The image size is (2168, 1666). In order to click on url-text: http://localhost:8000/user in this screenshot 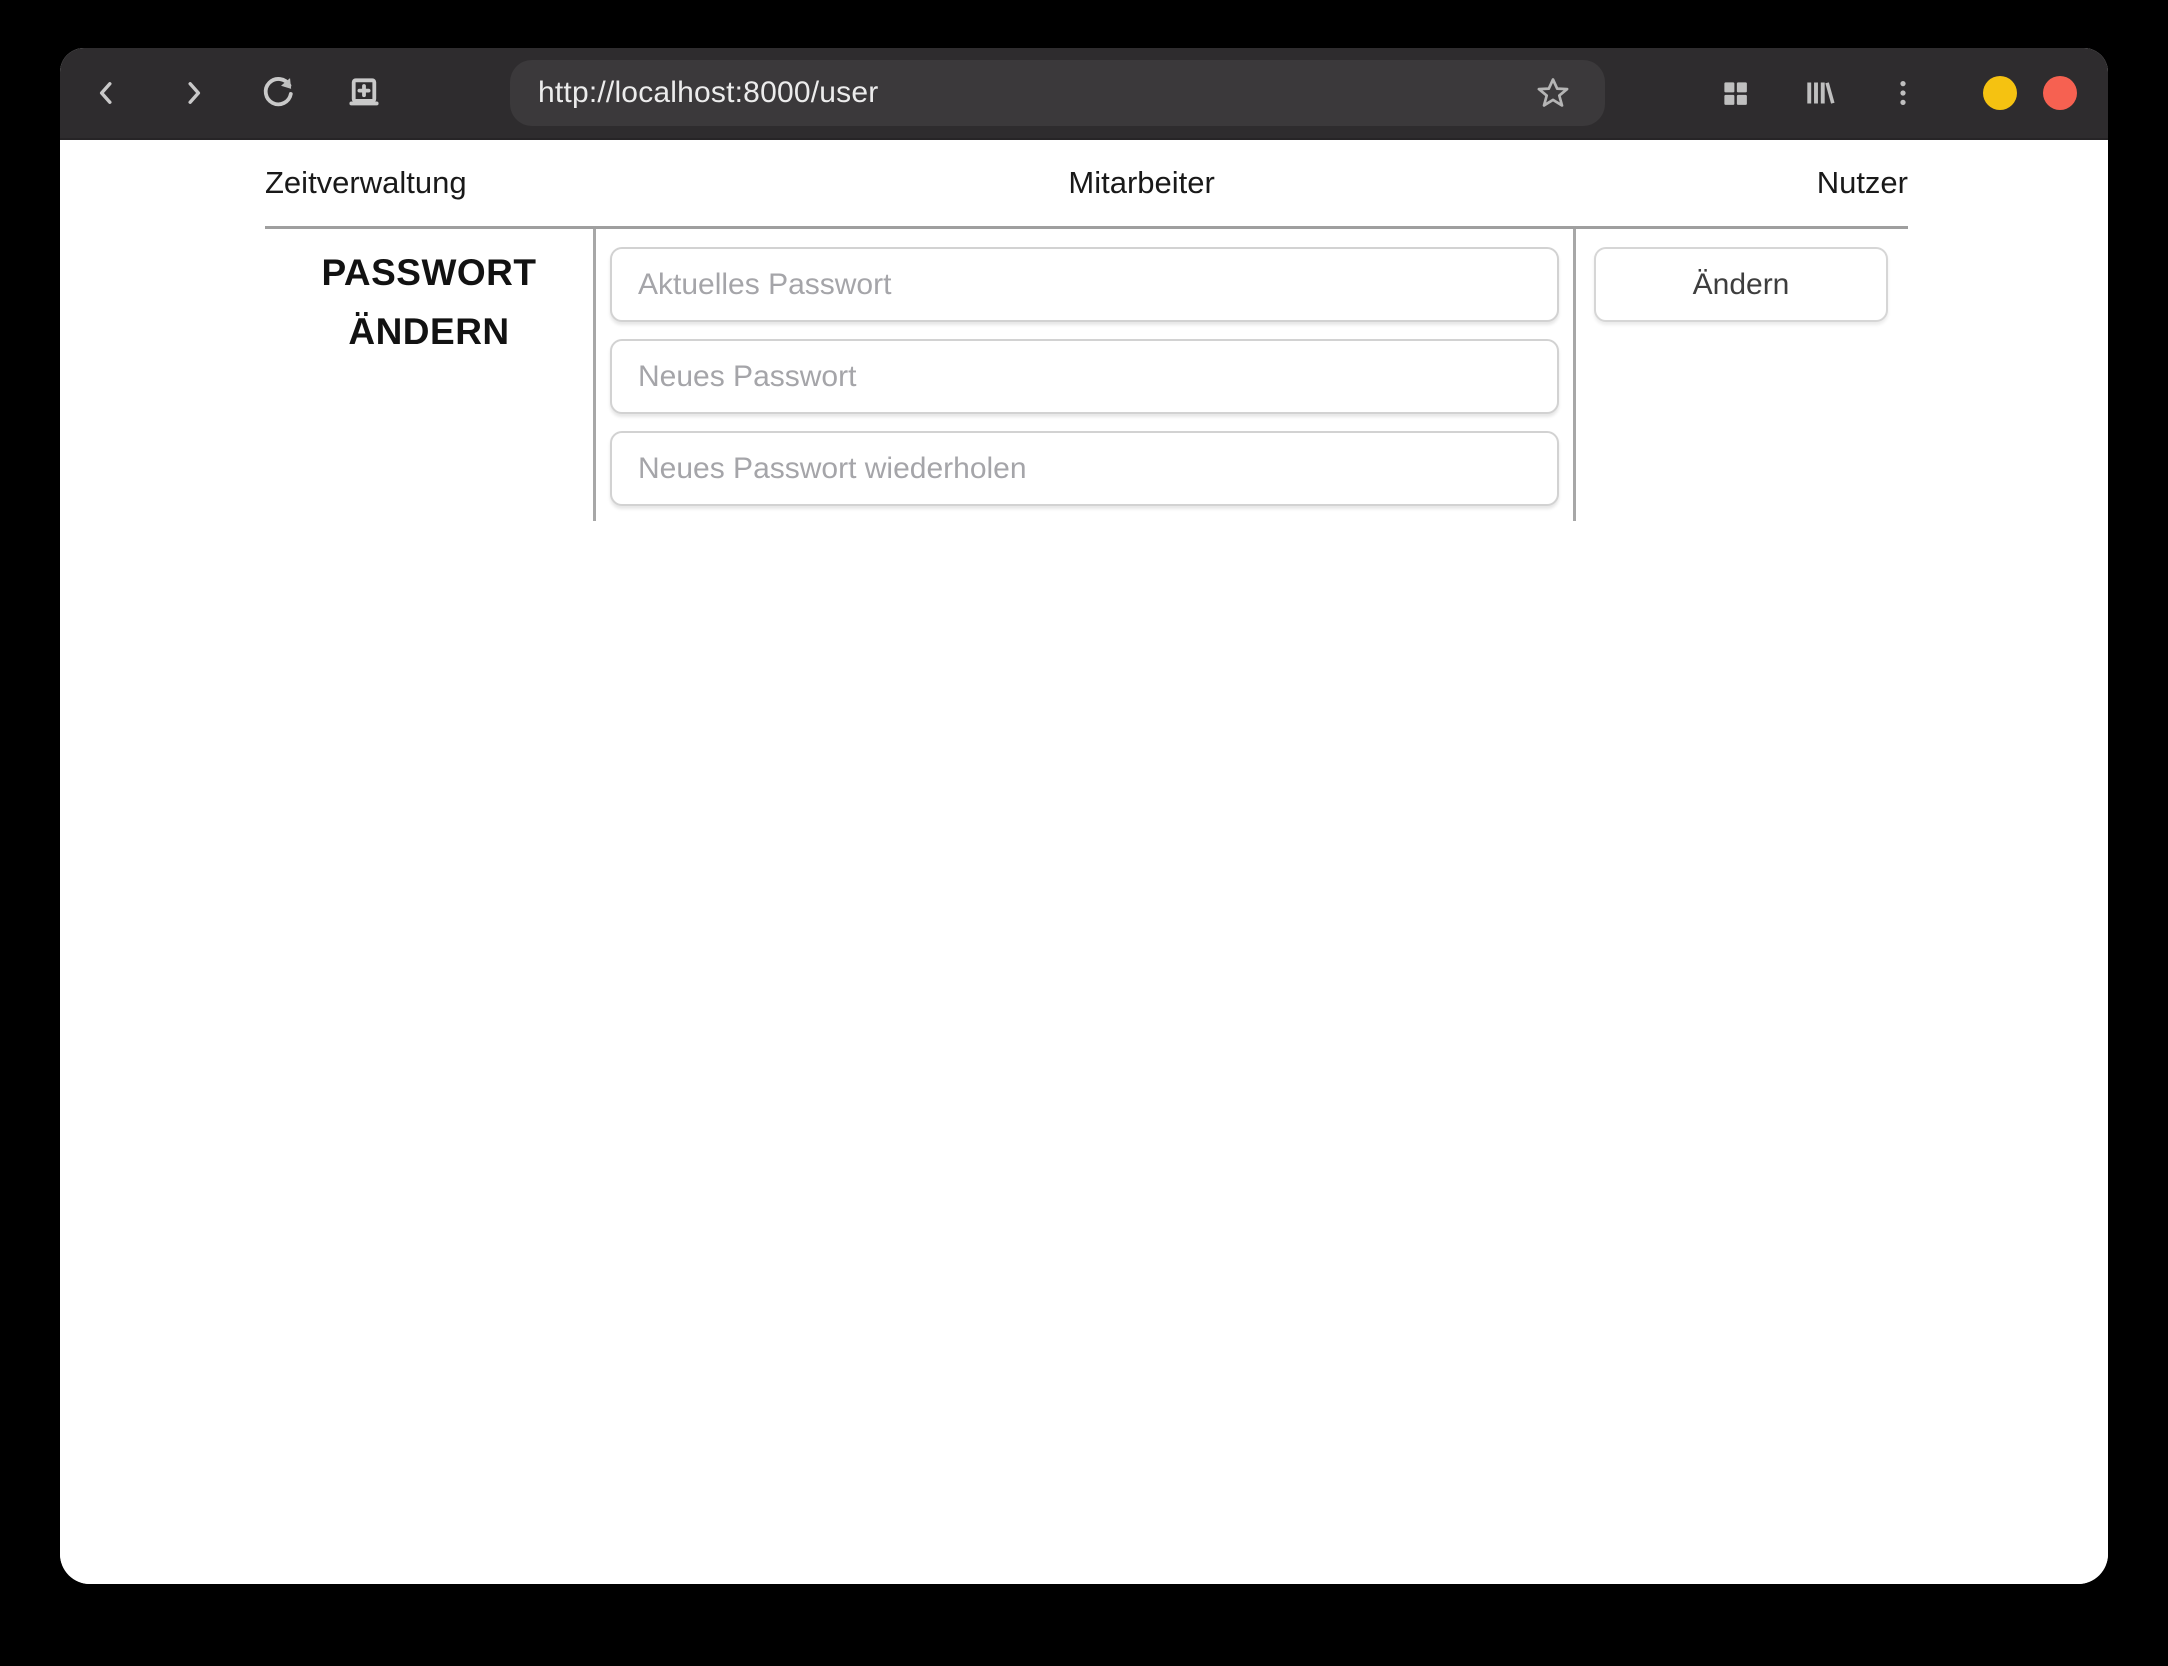, I will do `click(708, 93)`.